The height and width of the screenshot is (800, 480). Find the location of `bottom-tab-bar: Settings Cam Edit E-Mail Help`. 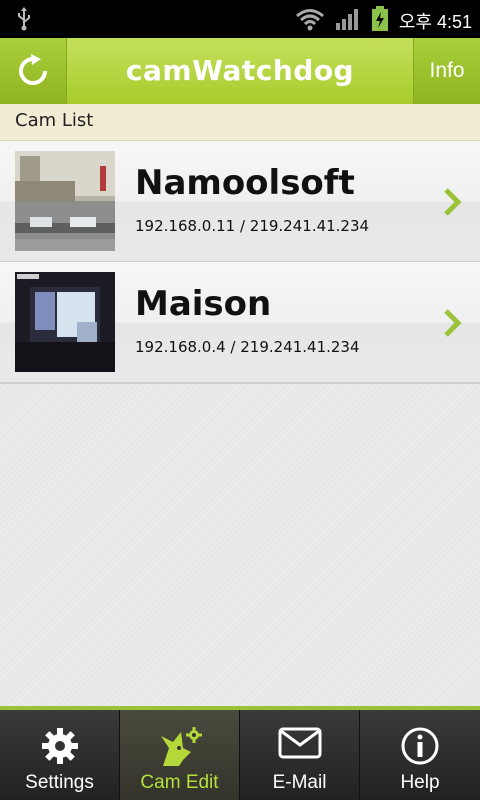

bottom-tab-bar: Settings Cam Edit E-Mail Help is located at coordinates (240, 753).